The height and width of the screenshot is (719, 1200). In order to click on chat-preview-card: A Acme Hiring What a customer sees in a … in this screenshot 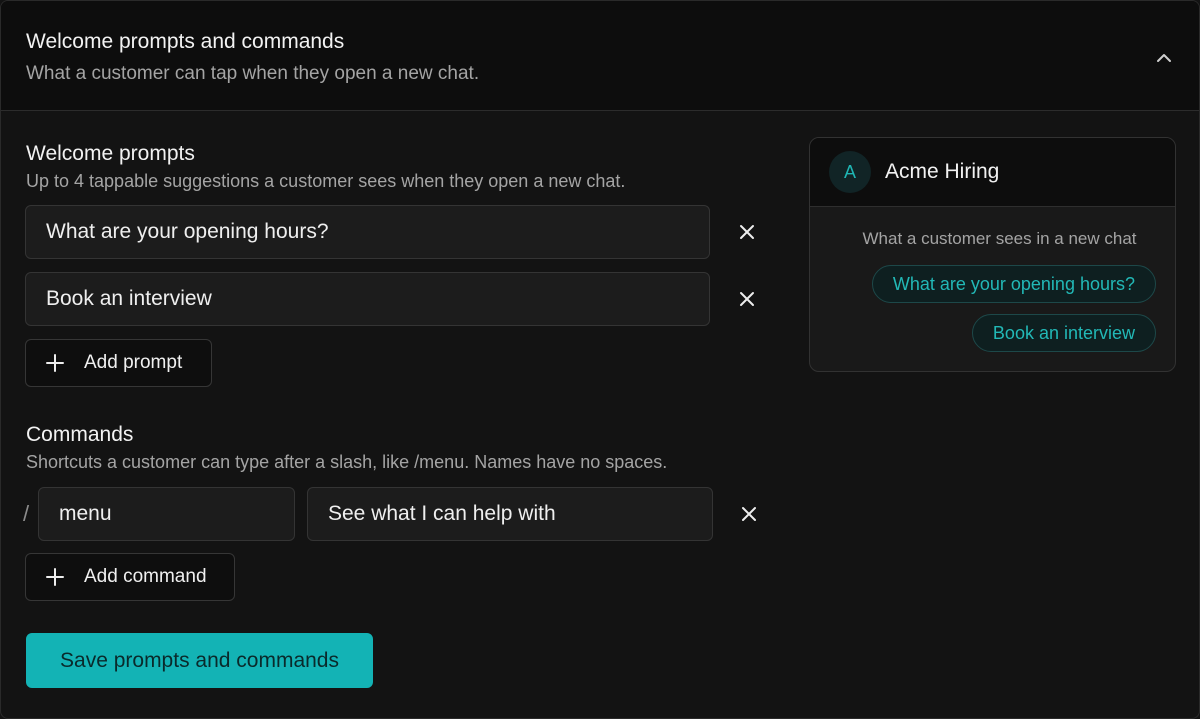, I will do `click(992, 254)`.